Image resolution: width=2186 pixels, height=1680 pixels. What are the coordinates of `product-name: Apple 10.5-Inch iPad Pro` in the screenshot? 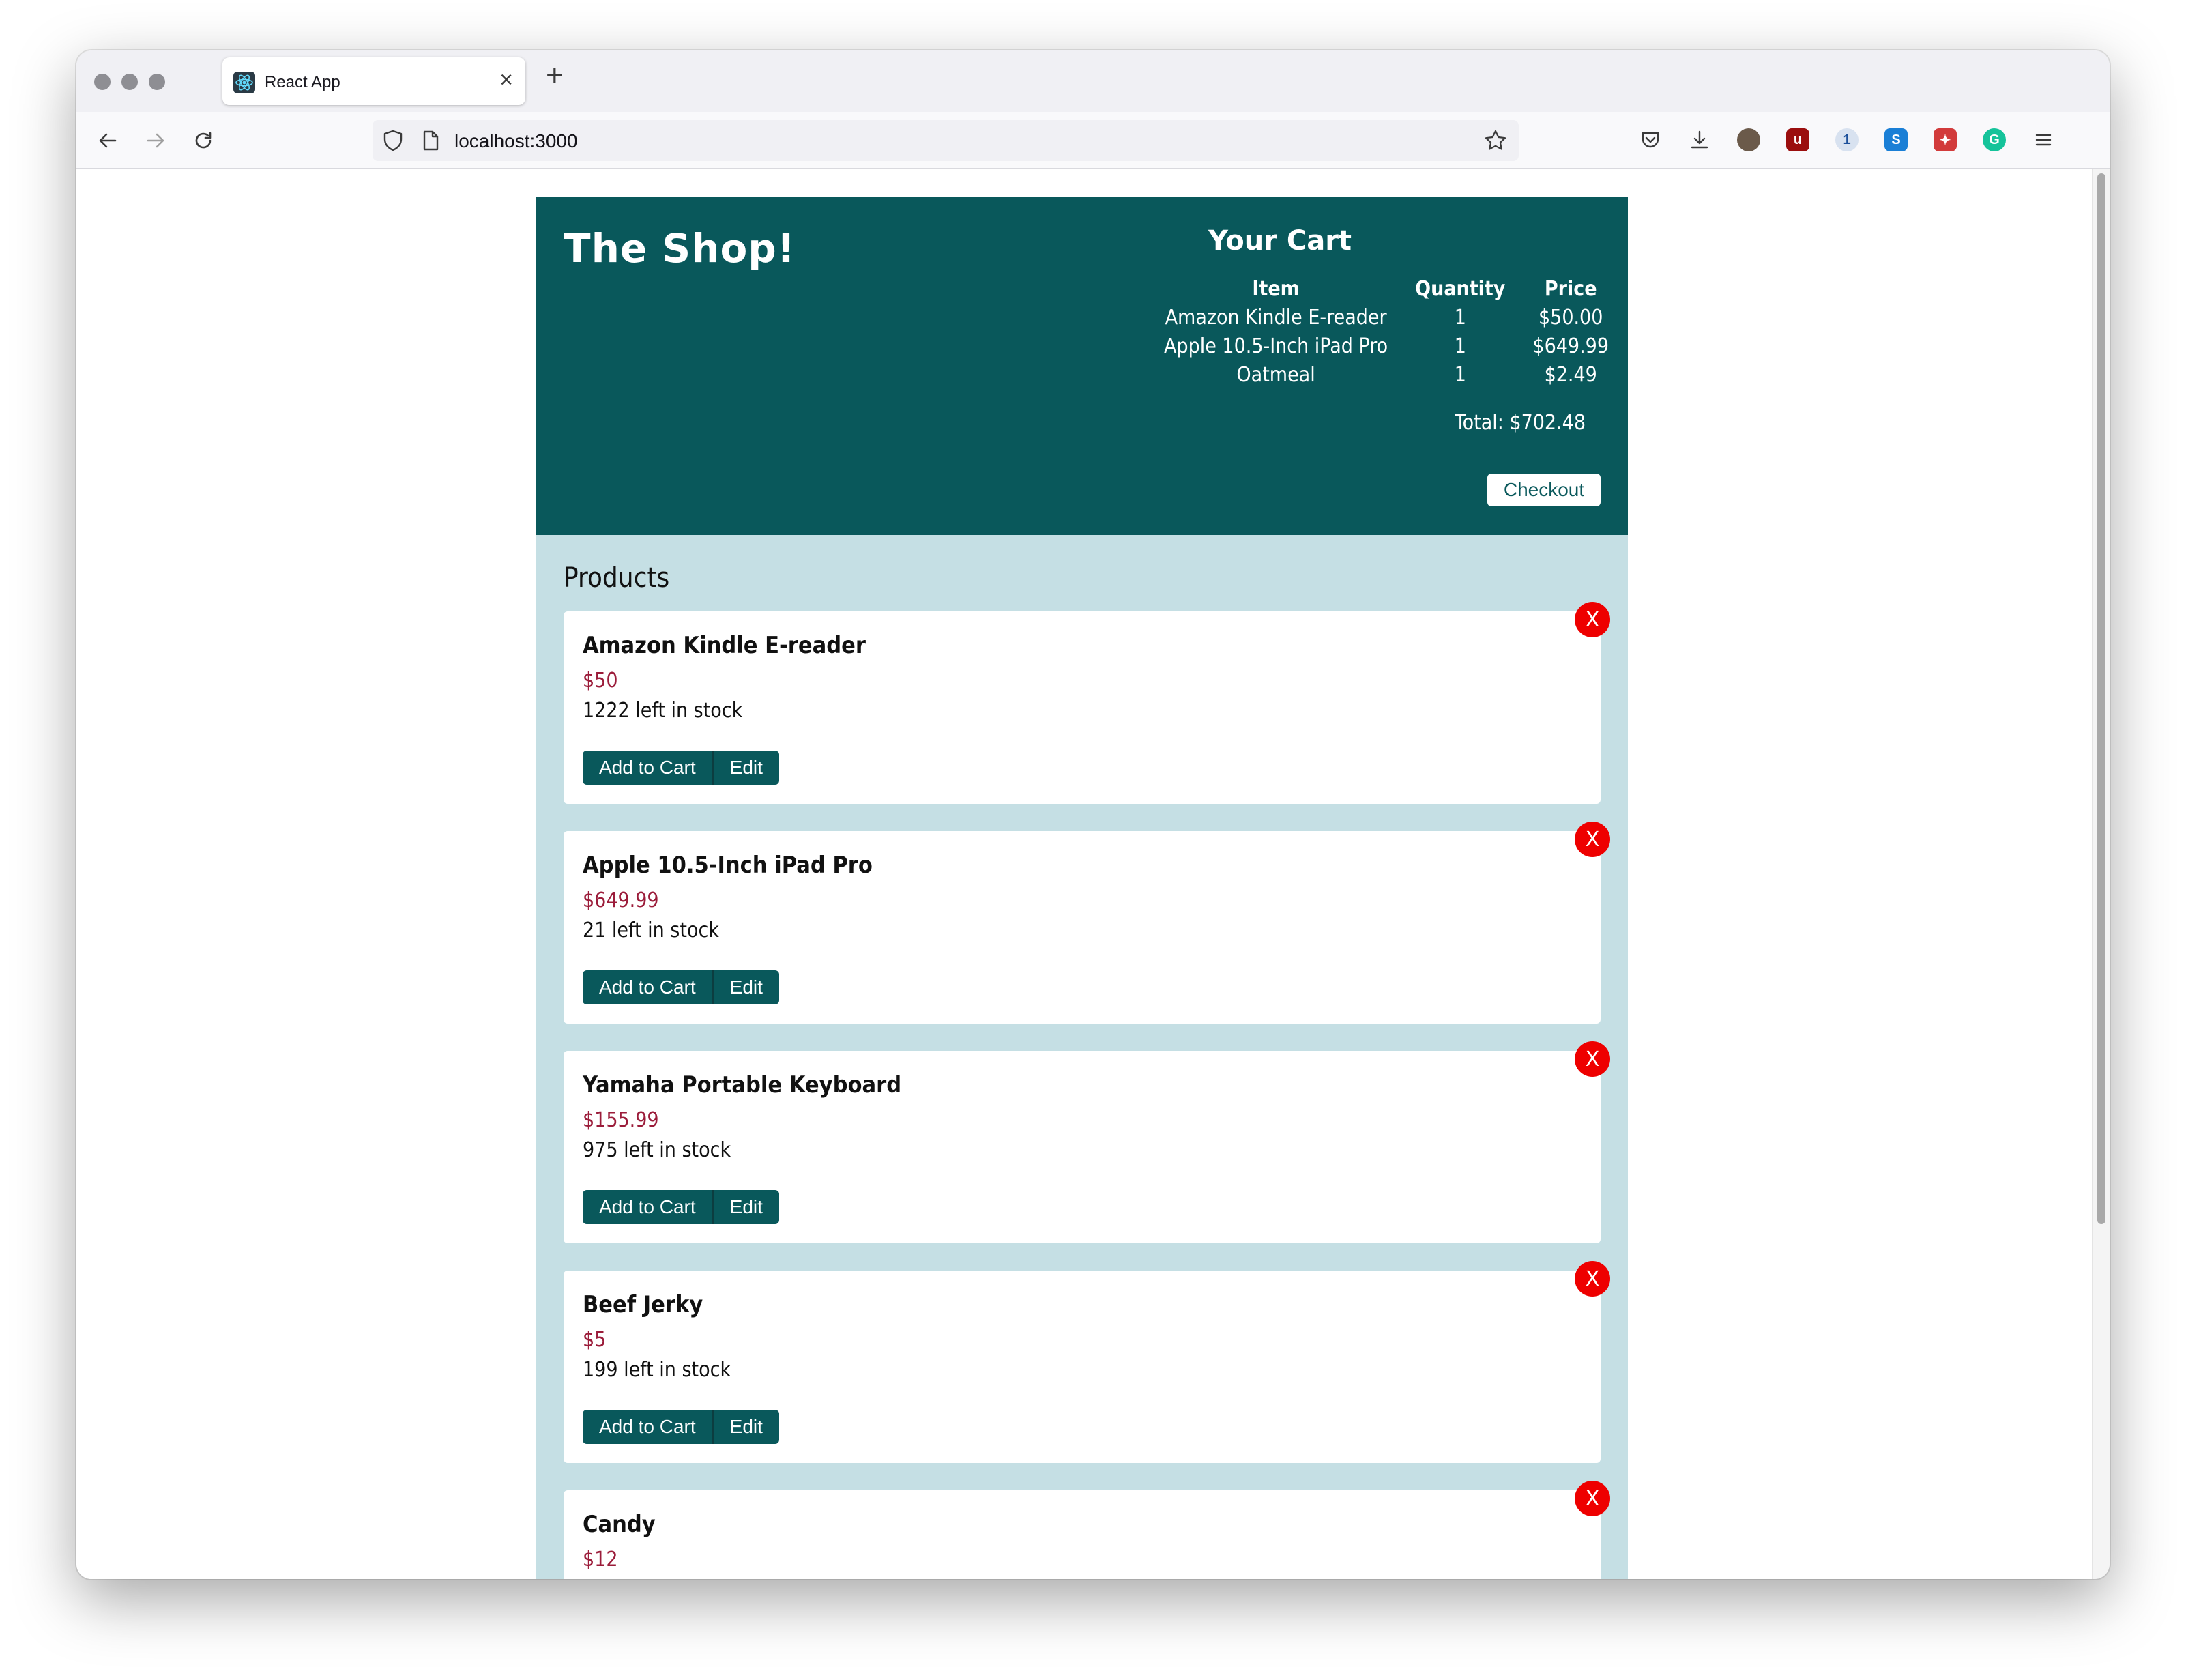 It's located at (728, 865).